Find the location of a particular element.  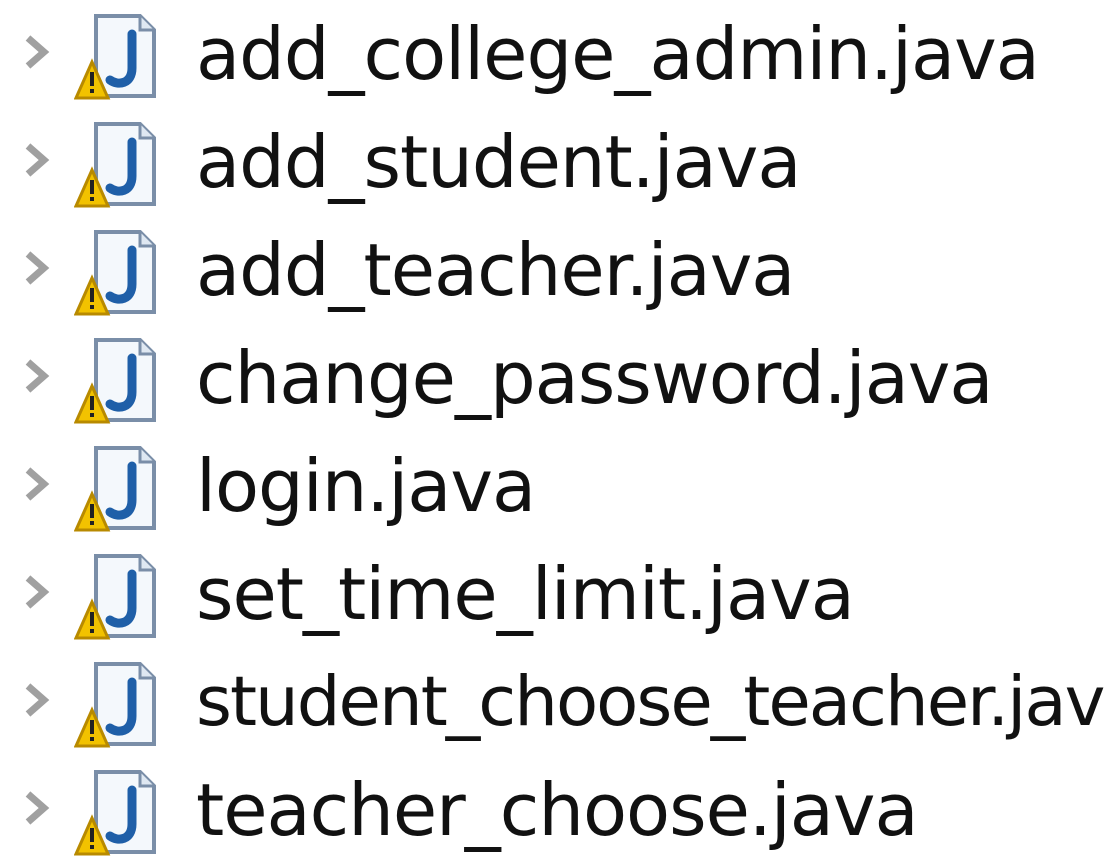

tree-item: login.java is located at coordinates (552, 486).